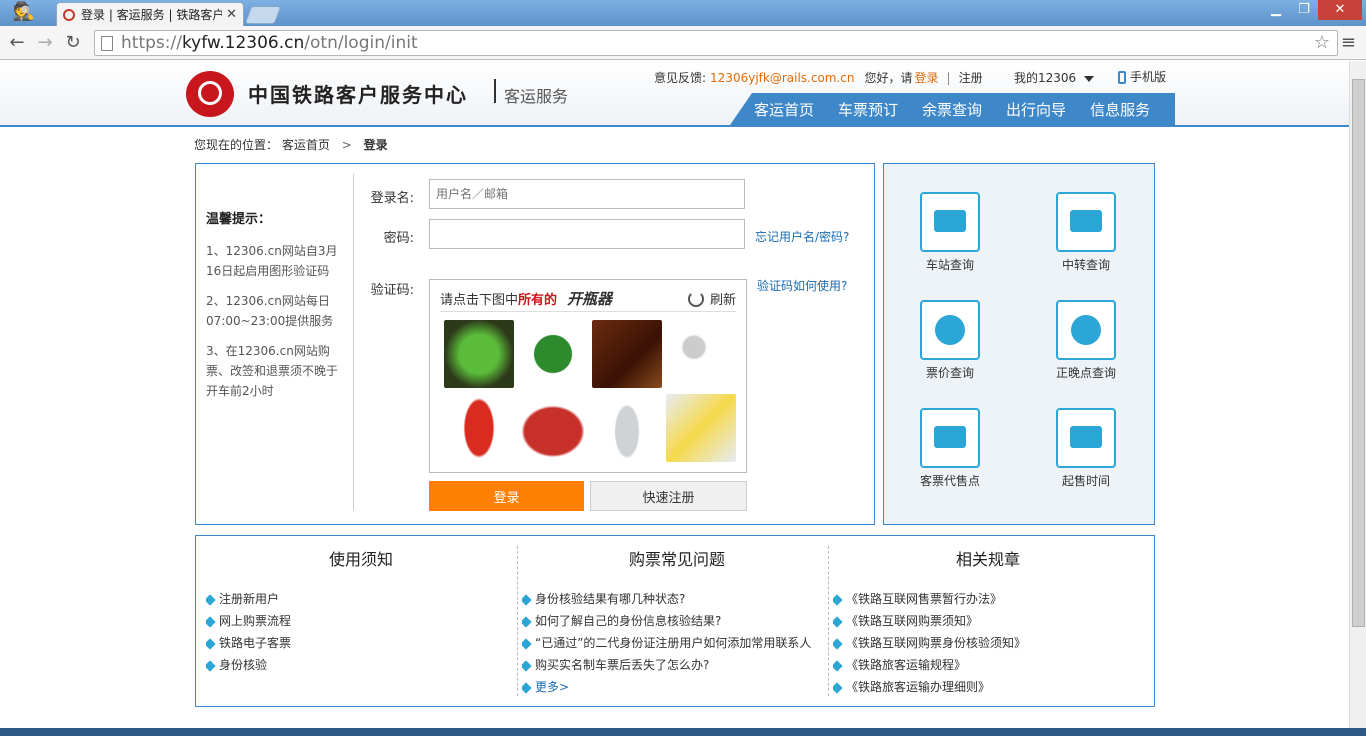 The height and width of the screenshot is (736, 1366). Describe the element at coordinates (1036, 109) in the screenshot. I see `nav-item-travel-guide: 出行向导` at that location.